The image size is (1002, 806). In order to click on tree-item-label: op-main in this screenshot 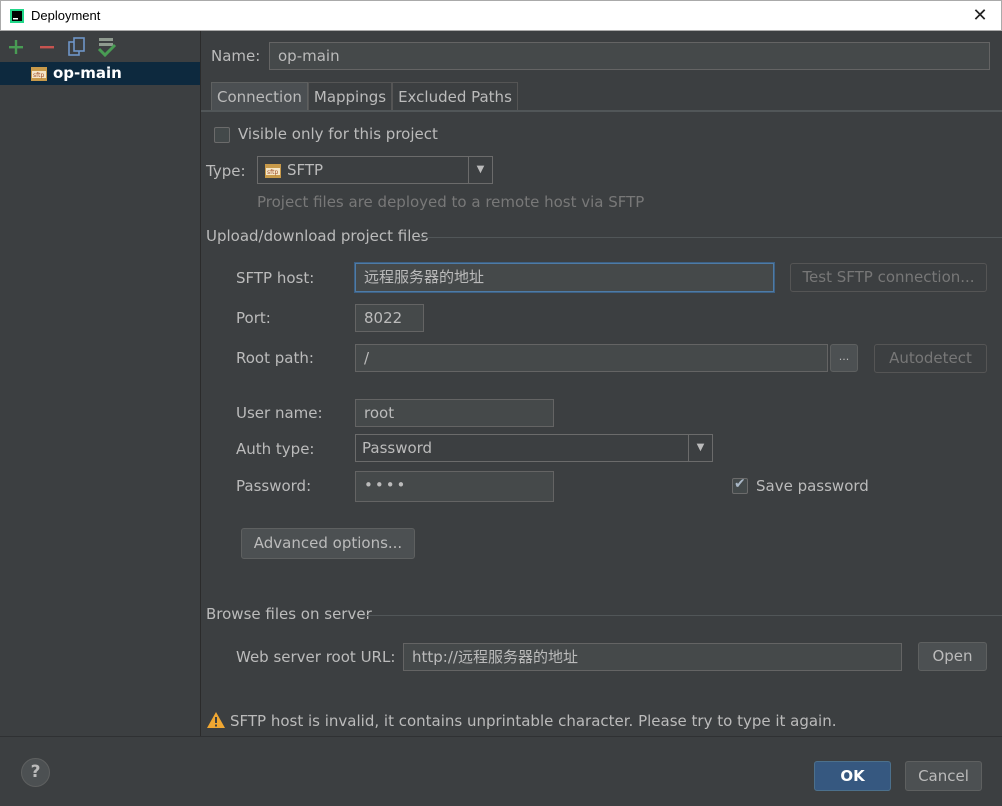, I will do `click(87, 73)`.